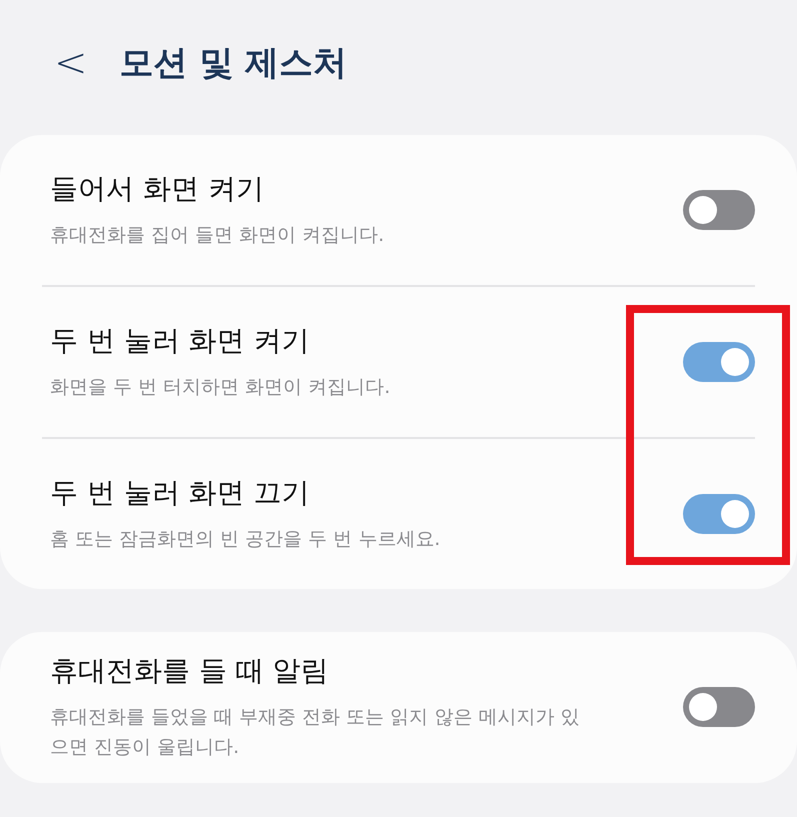  Describe the element at coordinates (180, 492) in the screenshot. I see `setting-title: 두 번 눌러 화면 끄기` at that location.